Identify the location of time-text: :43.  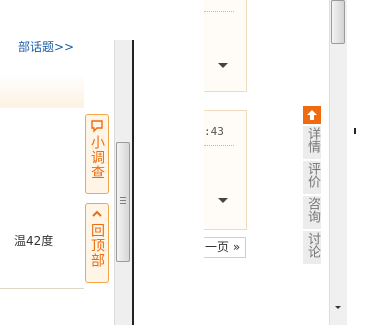
(214, 131).